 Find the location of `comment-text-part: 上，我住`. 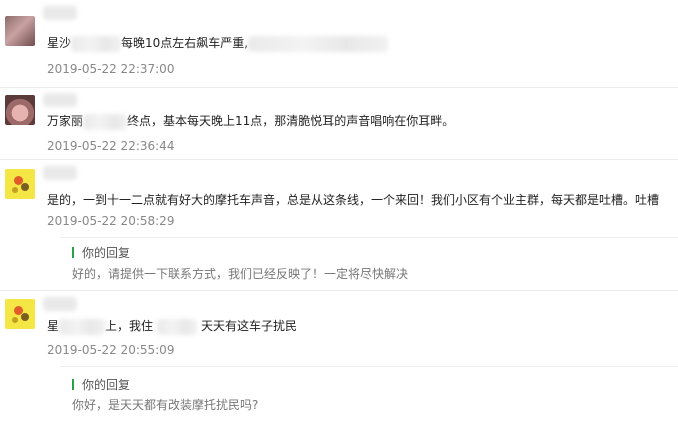

comment-text-part: 上，我住 is located at coordinates (129, 326).